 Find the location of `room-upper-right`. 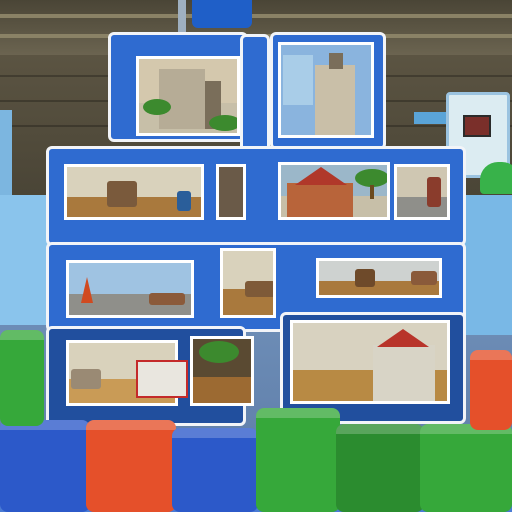

room-upper-right is located at coordinates (334, 191).